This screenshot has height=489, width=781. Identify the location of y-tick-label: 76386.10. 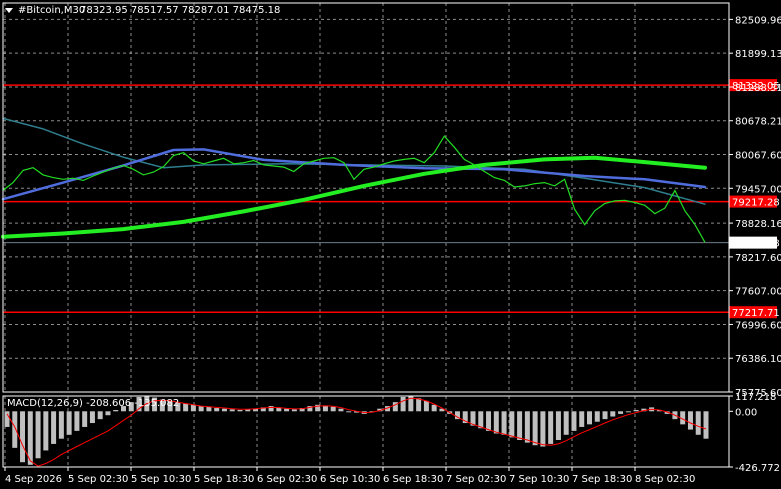
(758, 359).